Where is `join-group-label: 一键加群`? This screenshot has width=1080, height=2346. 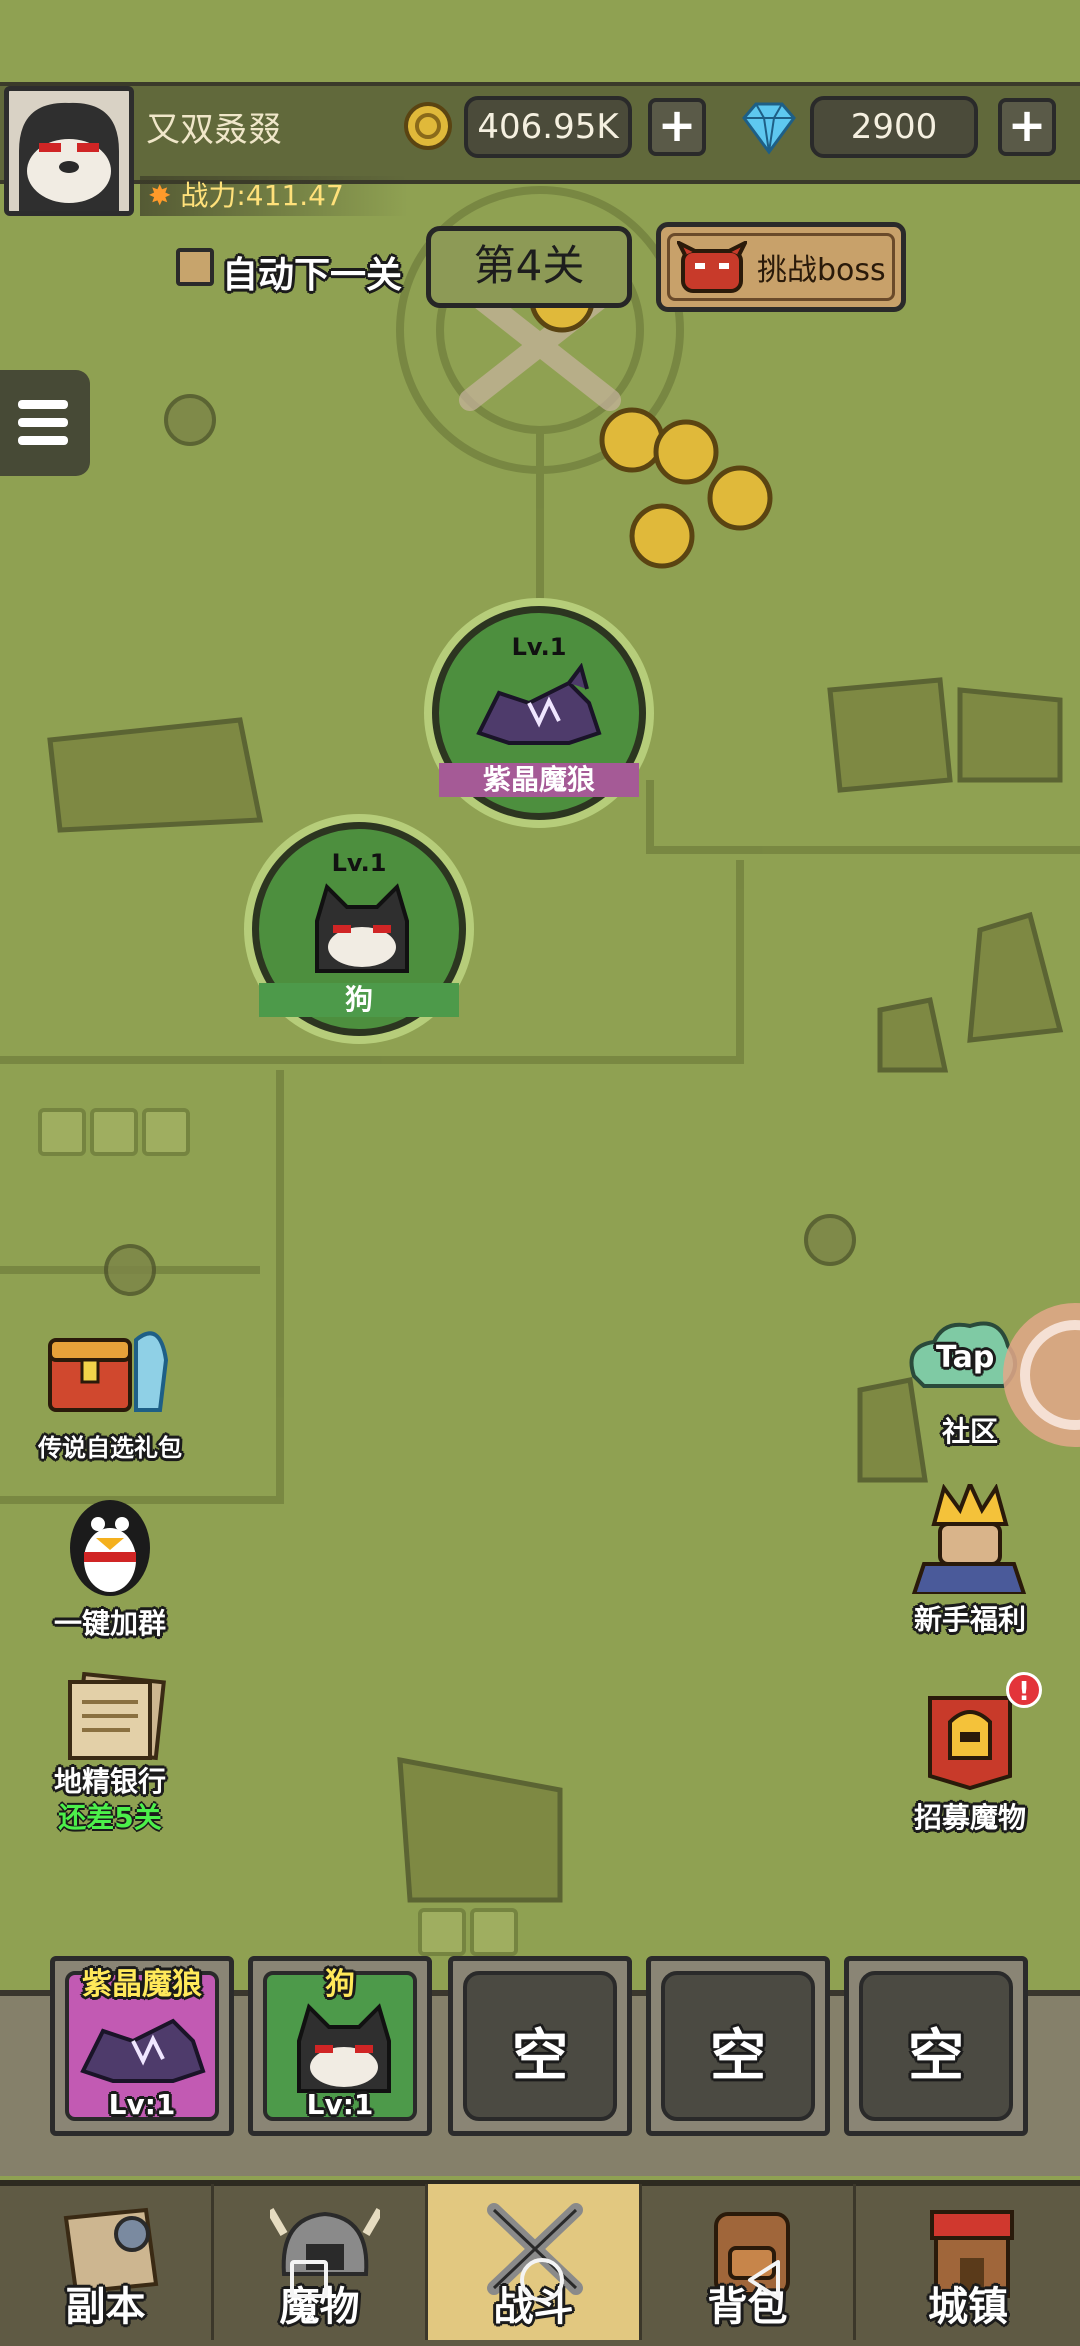 join-group-label: 一键加群 is located at coordinates (109, 1623).